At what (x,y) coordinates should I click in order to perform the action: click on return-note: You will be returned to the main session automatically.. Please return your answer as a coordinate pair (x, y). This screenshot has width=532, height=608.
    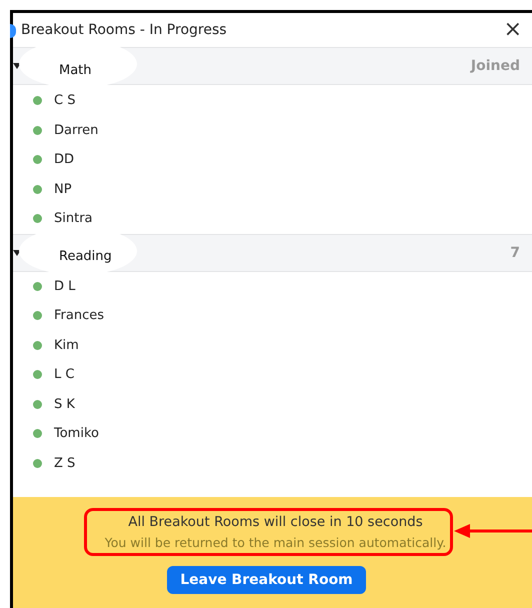
    Looking at the image, I should click on (275, 542).